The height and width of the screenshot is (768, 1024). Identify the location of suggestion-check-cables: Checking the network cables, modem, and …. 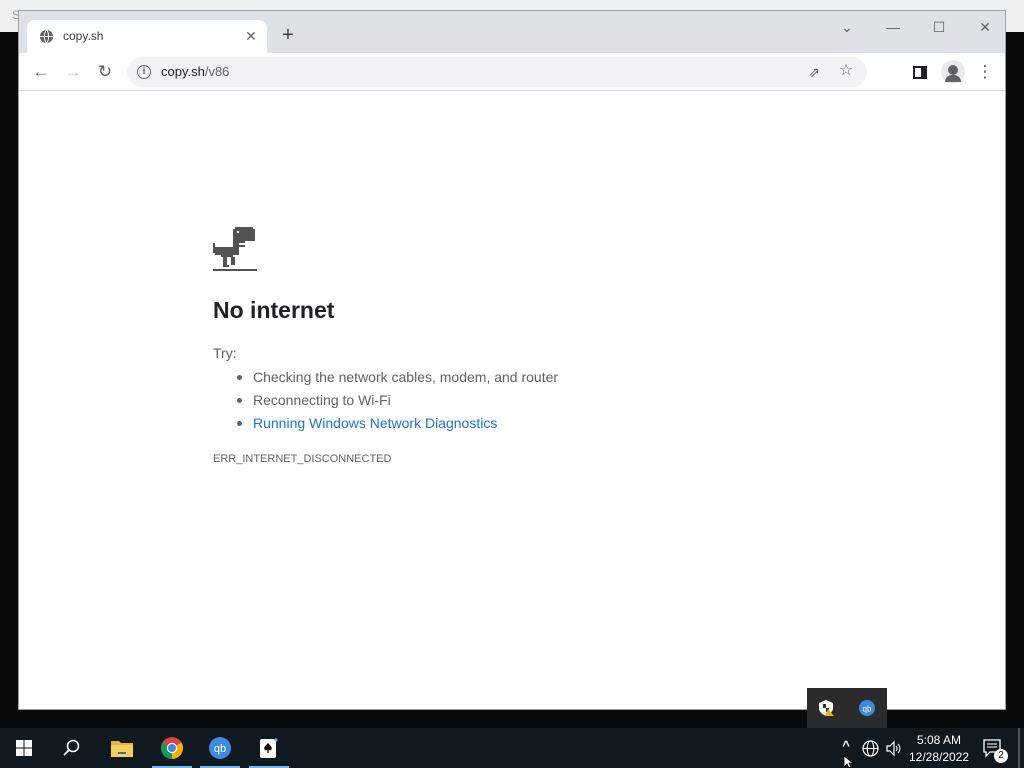
(395, 378).